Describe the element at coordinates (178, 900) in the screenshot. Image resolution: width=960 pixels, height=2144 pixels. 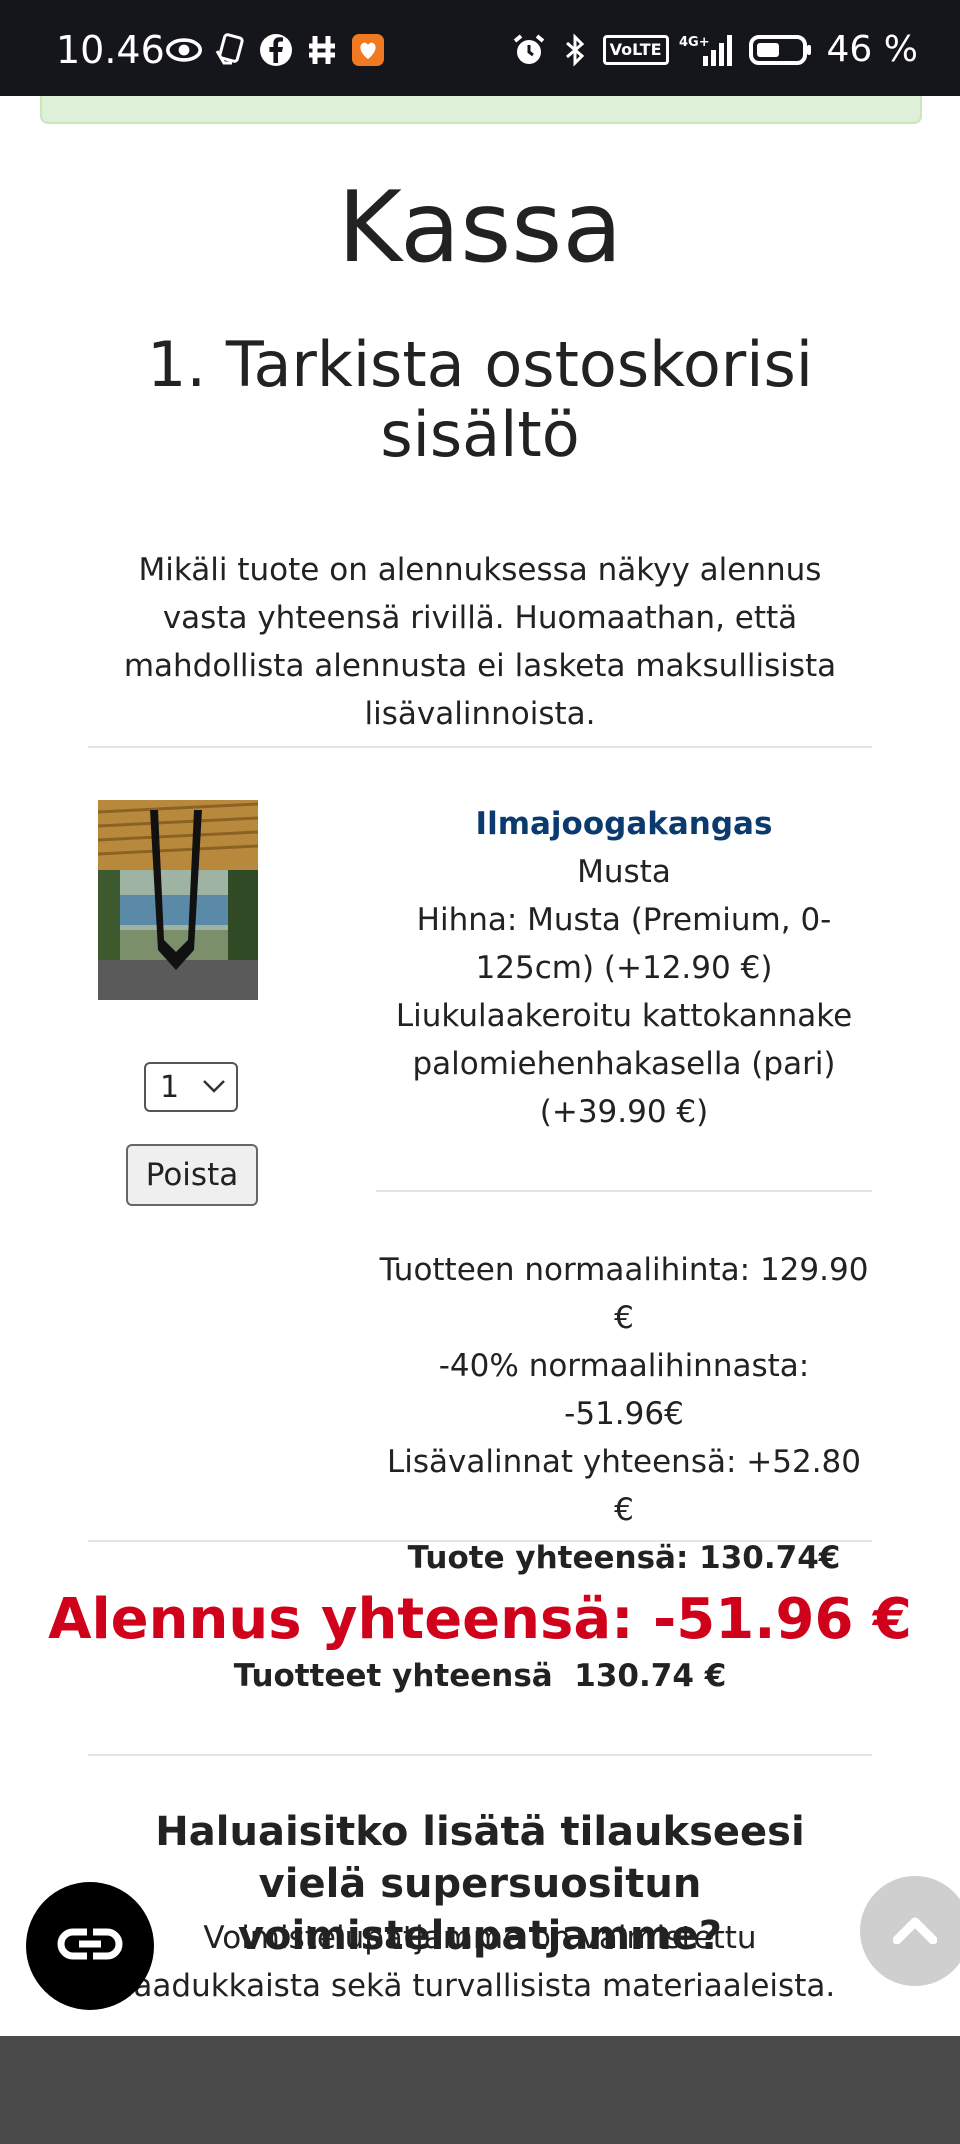
I see `product-image` at that location.